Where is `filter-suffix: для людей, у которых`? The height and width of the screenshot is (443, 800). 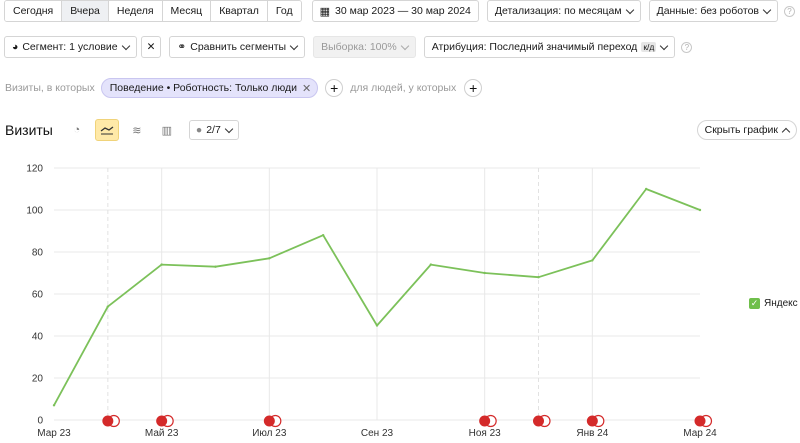 filter-suffix: для людей, у которых is located at coordinates (403, 88).